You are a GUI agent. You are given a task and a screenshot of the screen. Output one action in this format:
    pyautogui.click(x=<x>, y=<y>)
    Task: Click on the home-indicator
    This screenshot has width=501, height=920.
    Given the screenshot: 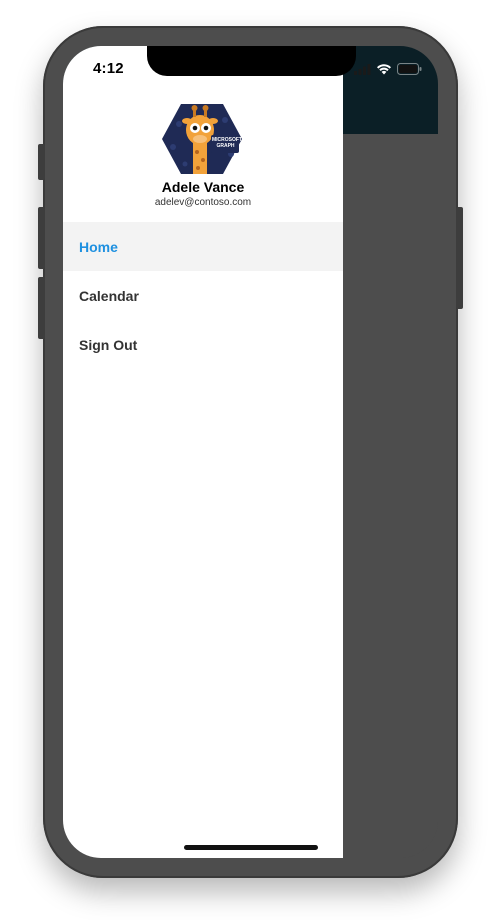 What is the action you would take?
    pyautogui.click(x=251, y=847)
    